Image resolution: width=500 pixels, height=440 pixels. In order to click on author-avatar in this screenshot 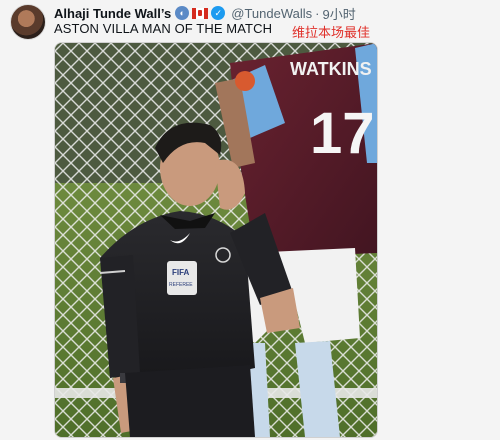, I will do `click(28, 22)`.